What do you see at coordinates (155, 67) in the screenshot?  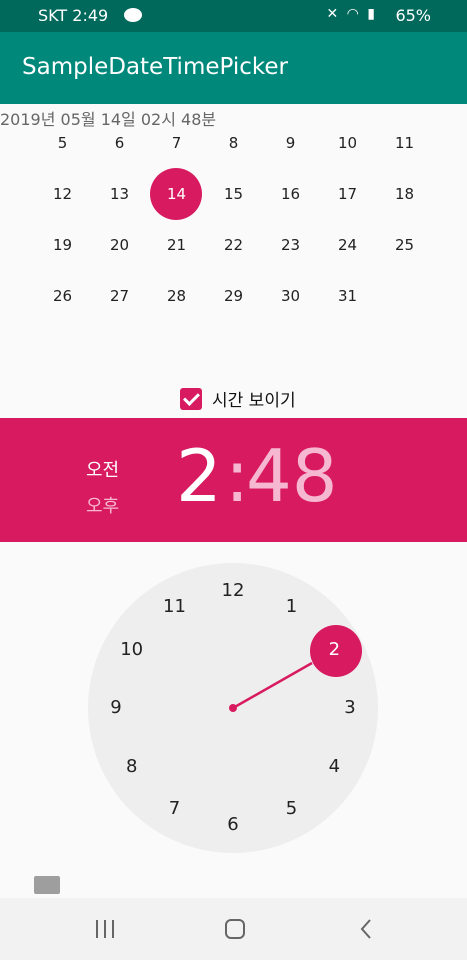 I see `app-title: SampleDateTimePicker` at bounding box center [155, 67].